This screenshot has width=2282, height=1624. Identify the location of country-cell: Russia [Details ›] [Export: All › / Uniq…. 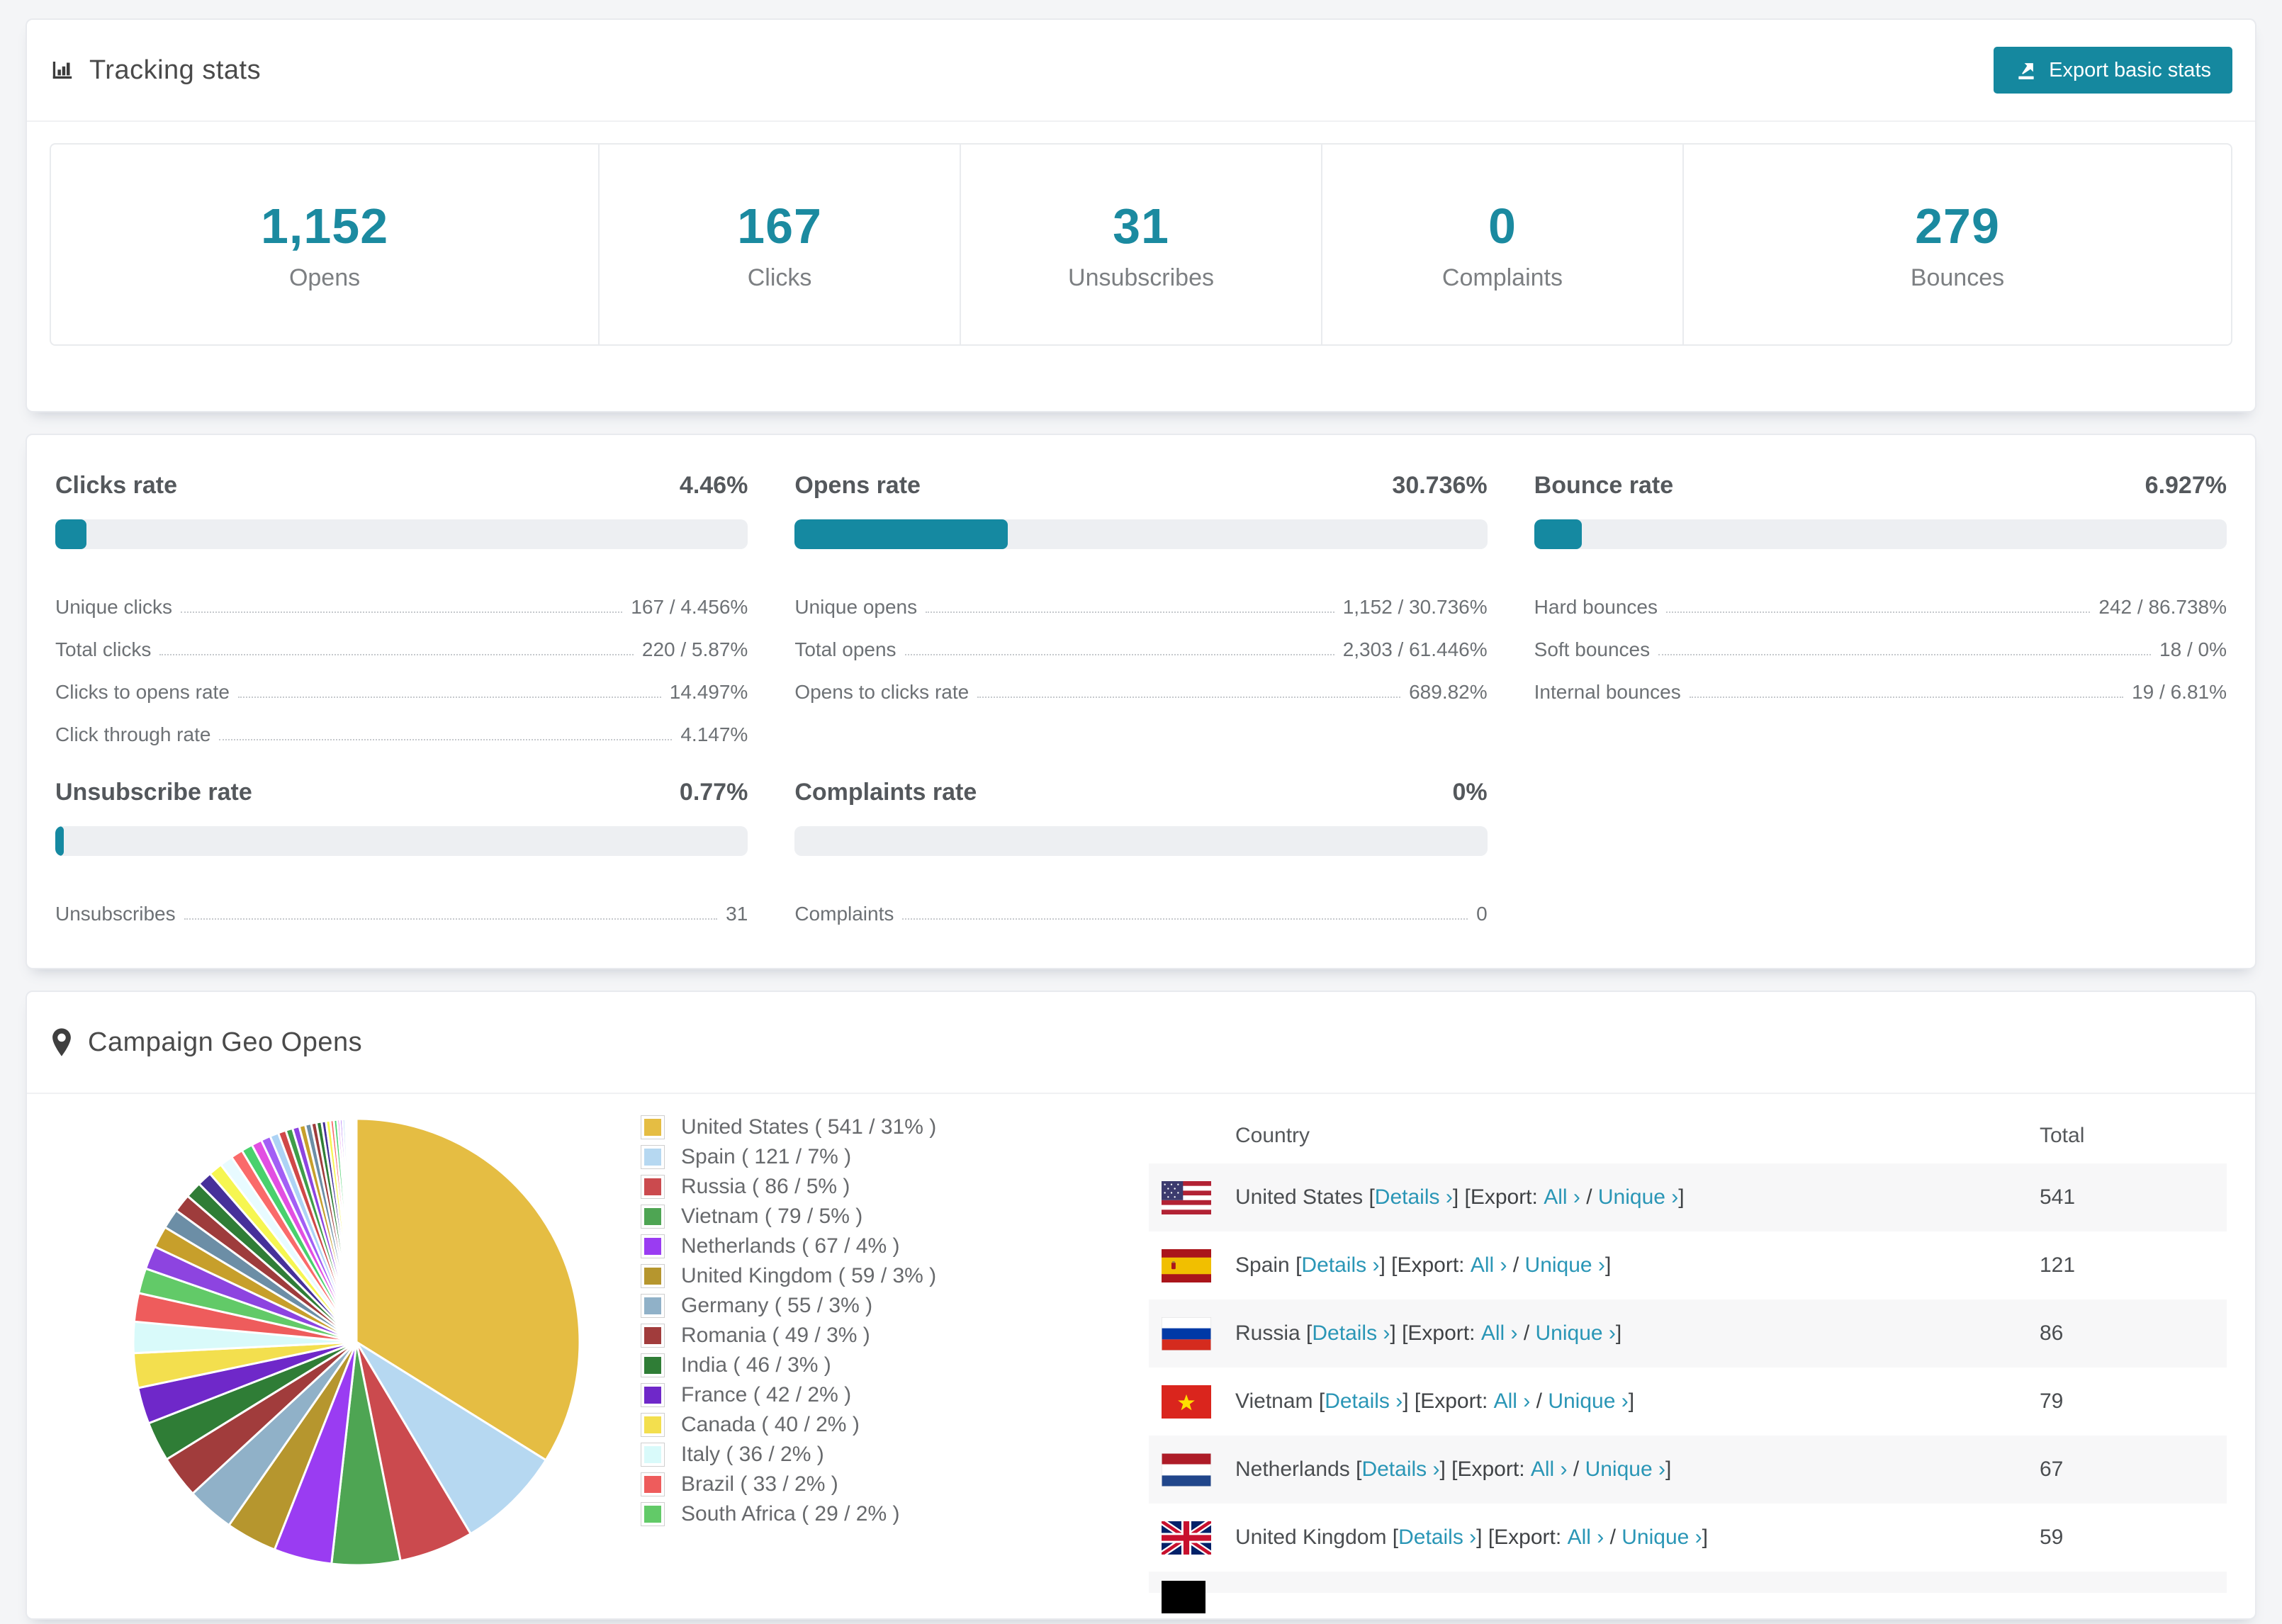
(1601, 1333).